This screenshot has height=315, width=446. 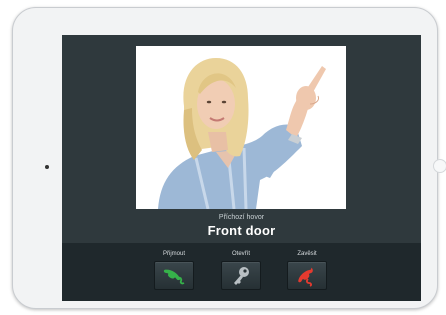 What do you see at coordinates (241, 217) in the screenshot?
I see `call-status-text: Příchozí hovor` at bounding box center [241, 217].